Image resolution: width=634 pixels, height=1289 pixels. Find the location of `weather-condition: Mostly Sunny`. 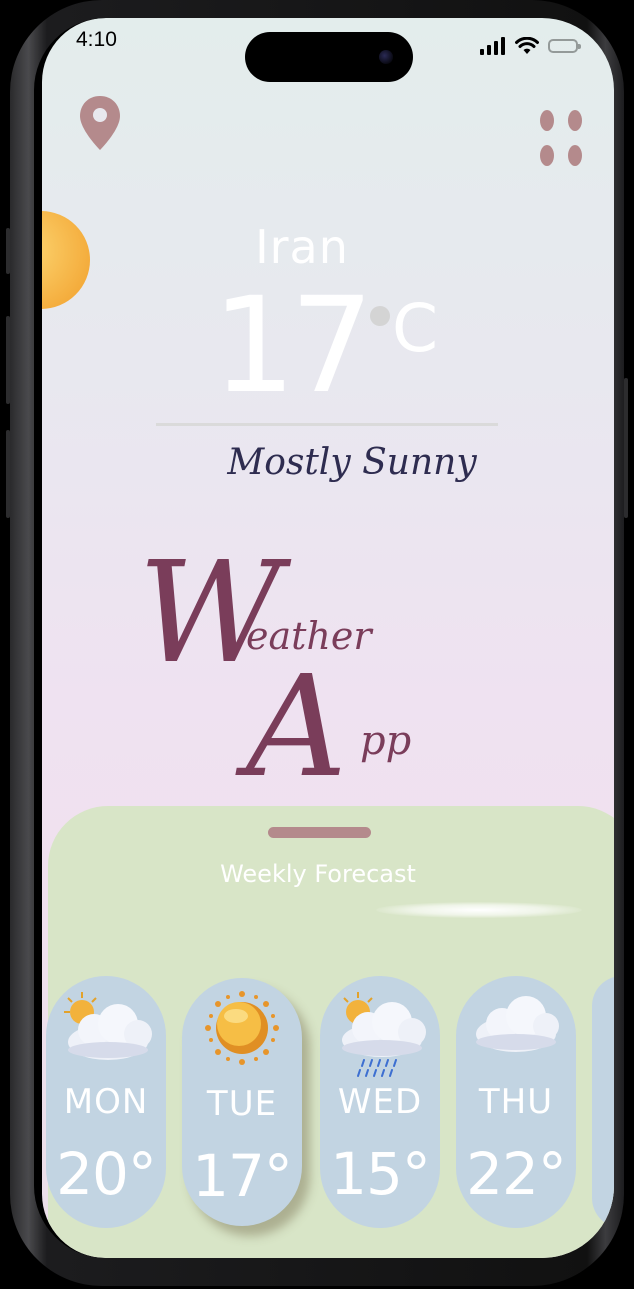

weather-condition: Mostly Sunny is located at coordinates (352, 462).